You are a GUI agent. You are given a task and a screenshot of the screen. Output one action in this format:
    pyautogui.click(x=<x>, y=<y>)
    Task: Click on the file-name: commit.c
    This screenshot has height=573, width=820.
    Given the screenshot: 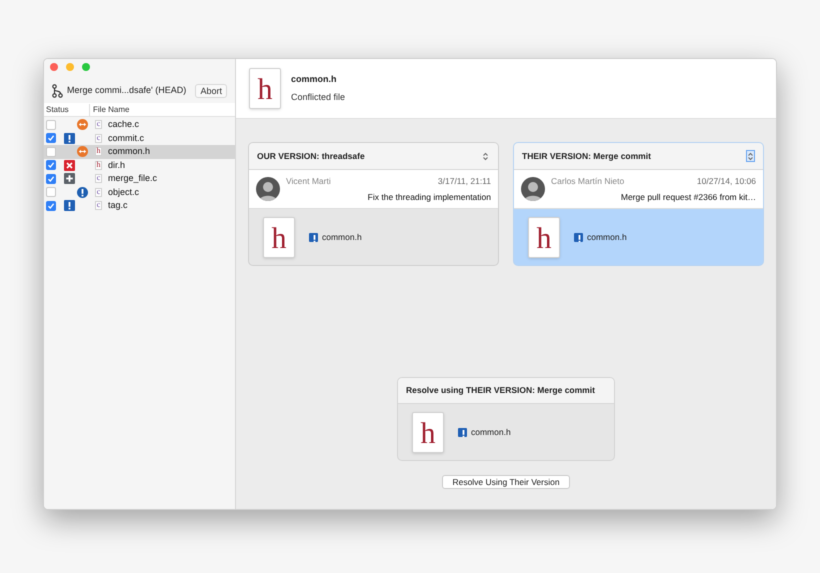 What is the action you would take?
    pyautogui.click(x=126, y=138)
    